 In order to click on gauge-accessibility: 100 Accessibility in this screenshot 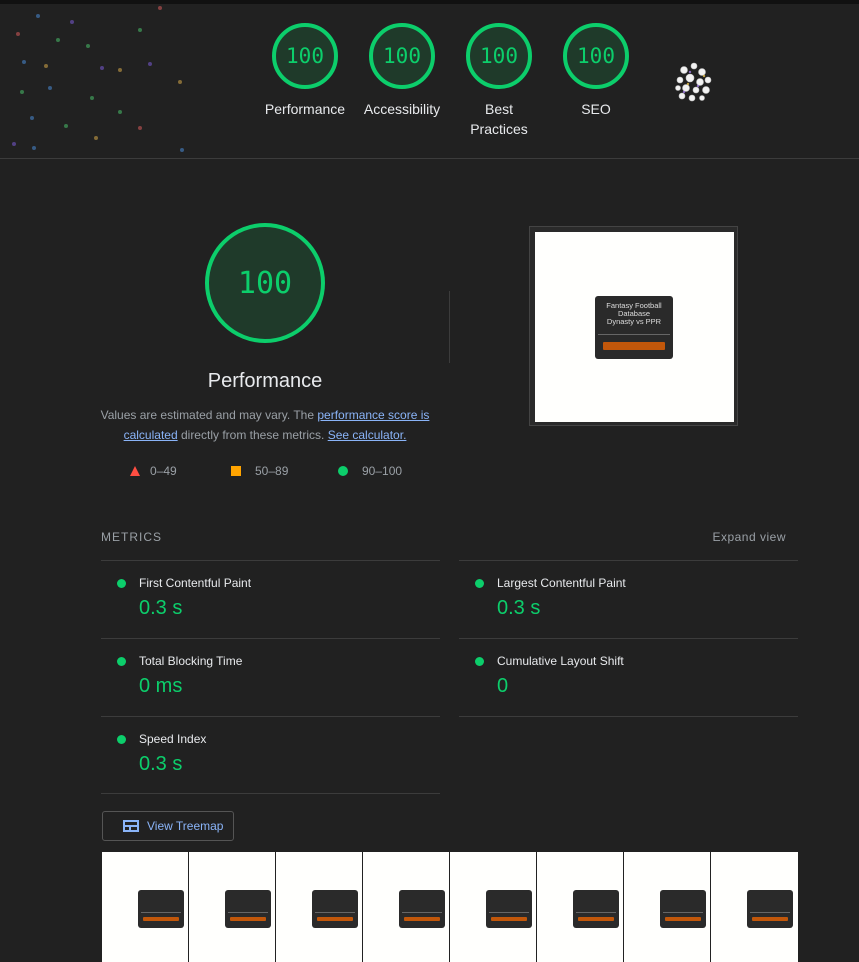, I will do `click(402, 71)`.